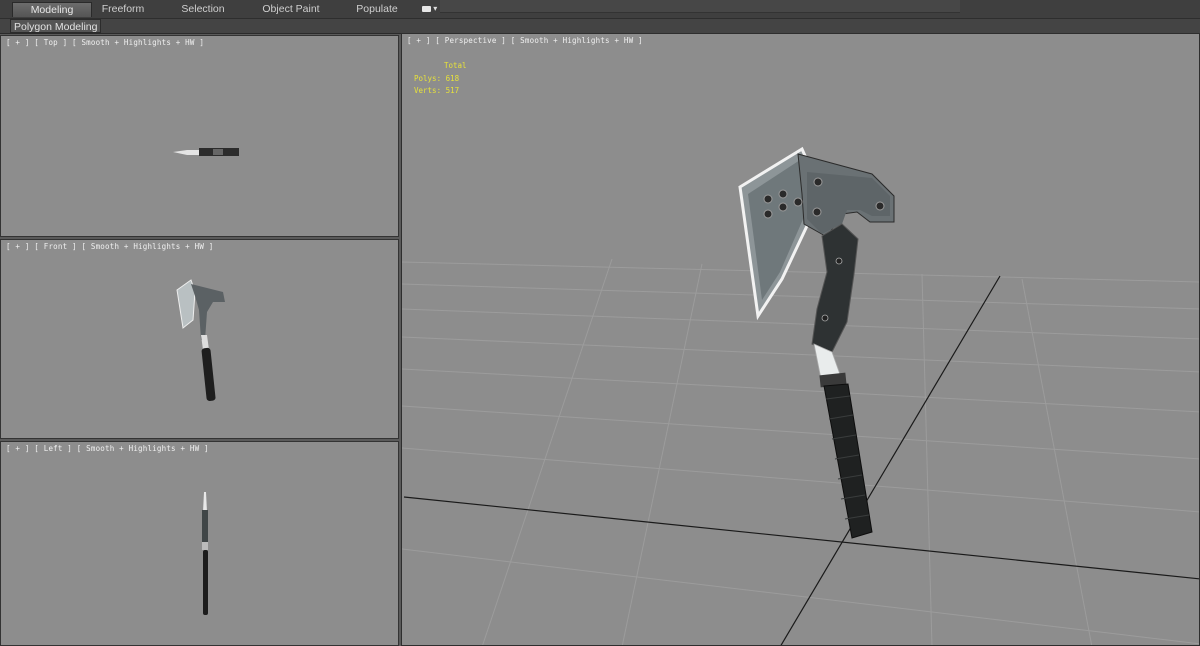  I want to click on axe-front-view, so click(200, 340).